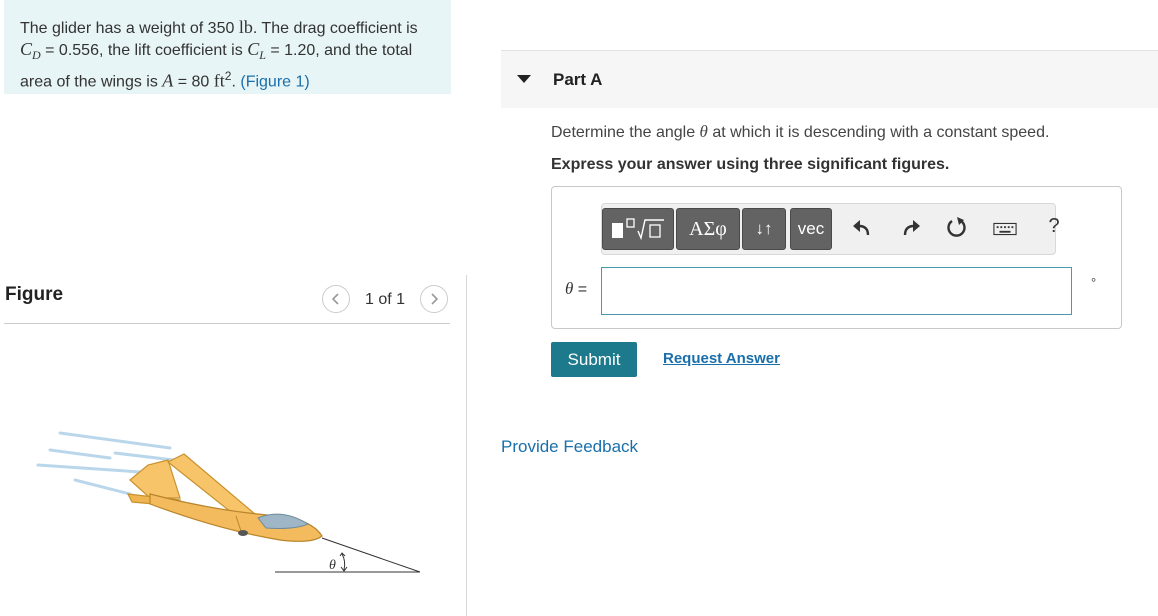 This screenshot has height=616, width=1158. What do you see at coordinates (332, 565) in the screenshot?
I see `angle-theta-label: θ` at bounding box center [332, 565].